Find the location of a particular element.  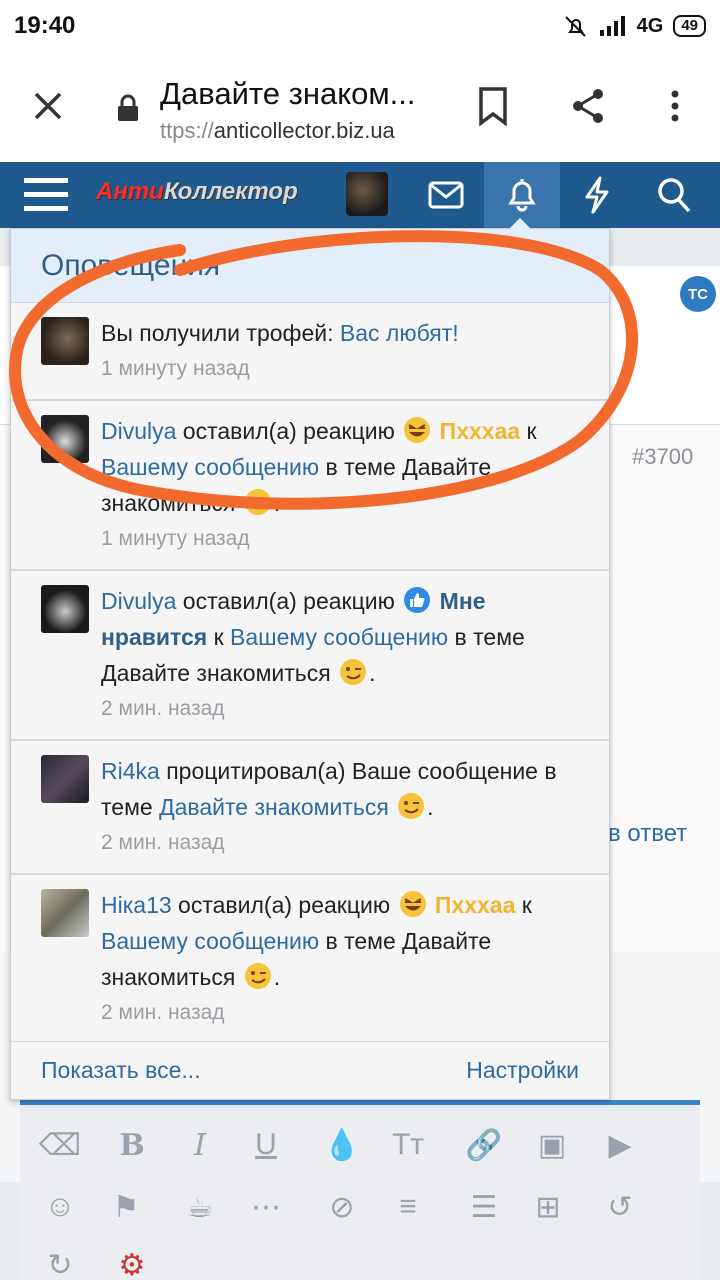

settings-link: Настройки is located at coordinates (522, 1070).